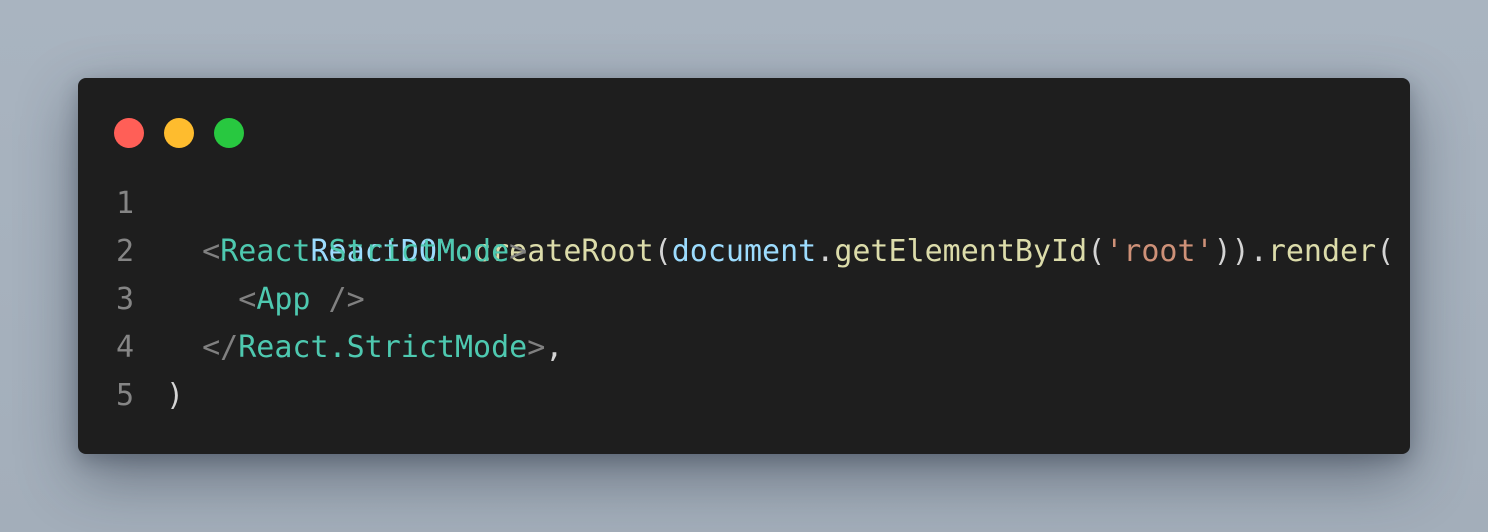 This screenshot has width=1488, height=532. I want to click on code-token: />, so click(337, 299).